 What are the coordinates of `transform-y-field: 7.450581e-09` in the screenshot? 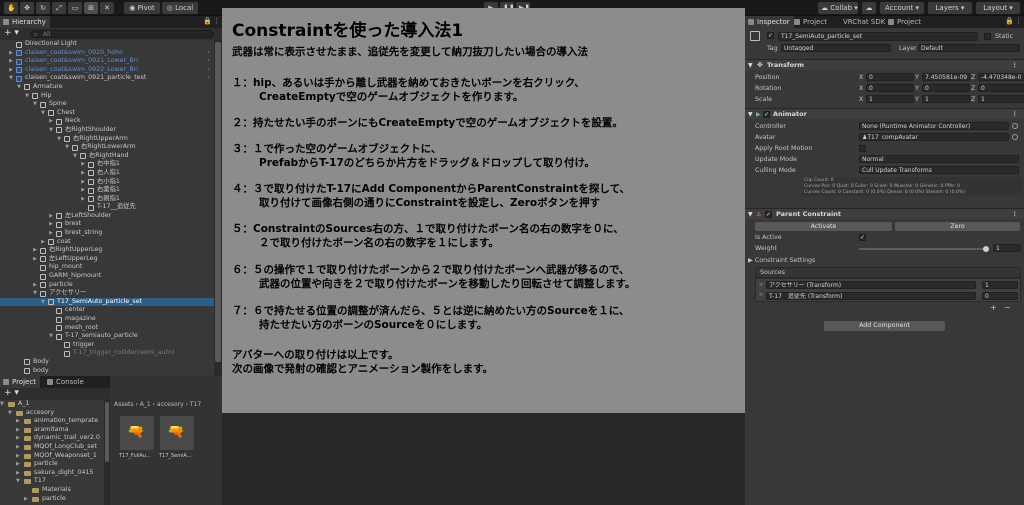 It's located at (946, 77).